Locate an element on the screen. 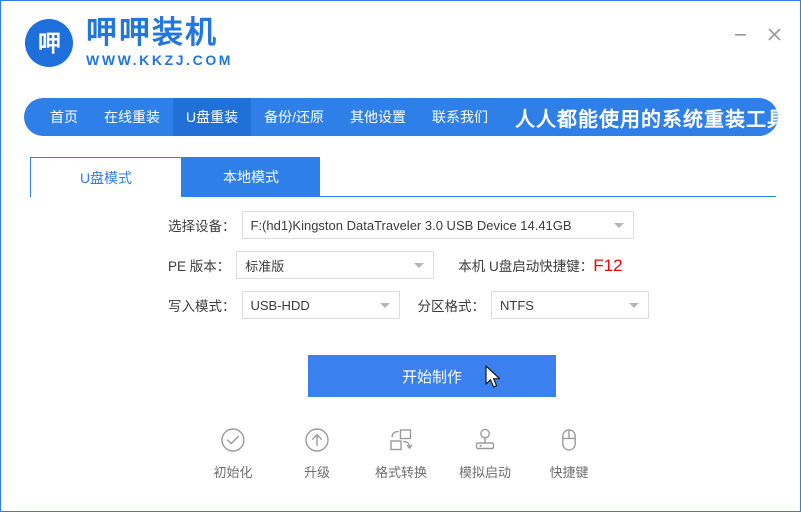 Image resolution: width=801 pixels, height=512 pixels. nav-item-label: 联系我们 is located at coordinates (460, 117).